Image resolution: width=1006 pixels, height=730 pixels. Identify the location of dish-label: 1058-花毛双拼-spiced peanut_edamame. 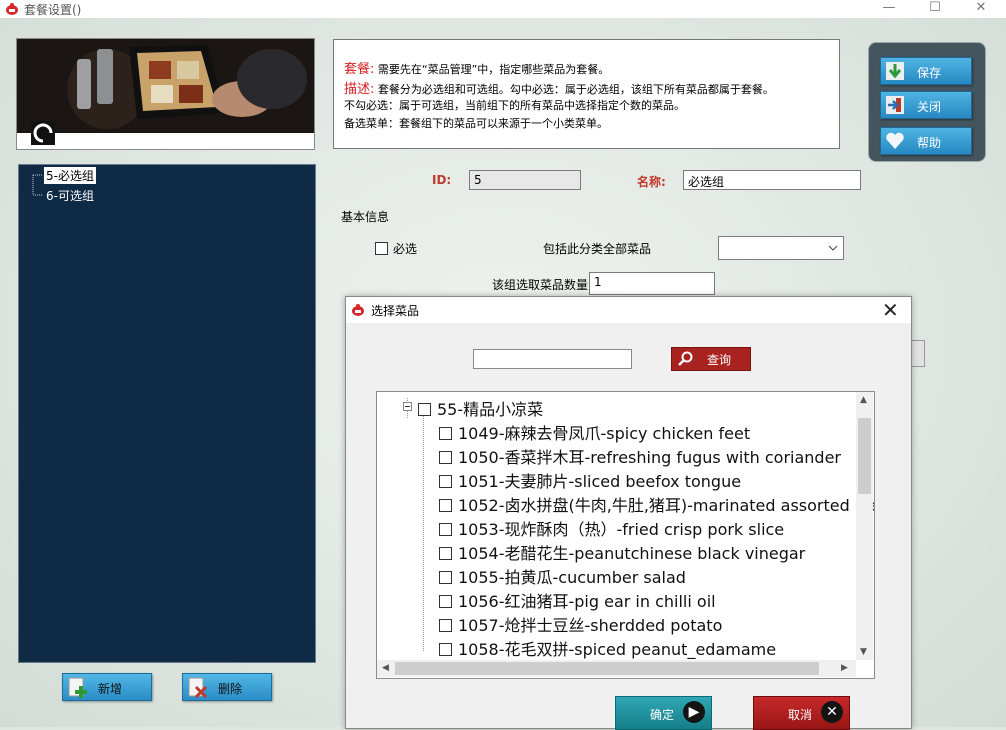
(617, 649).